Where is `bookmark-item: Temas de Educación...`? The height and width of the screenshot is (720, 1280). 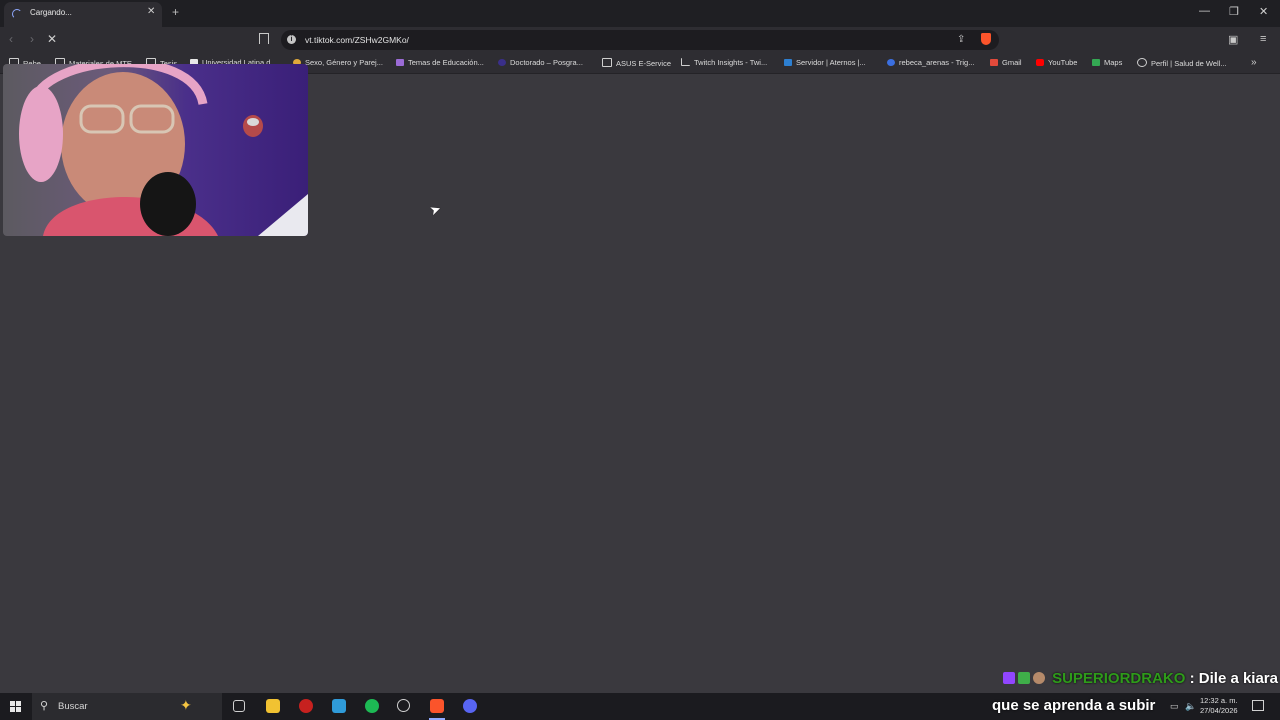
bookmark-item: Temas de Educación... is located at coordinates (440, 62).